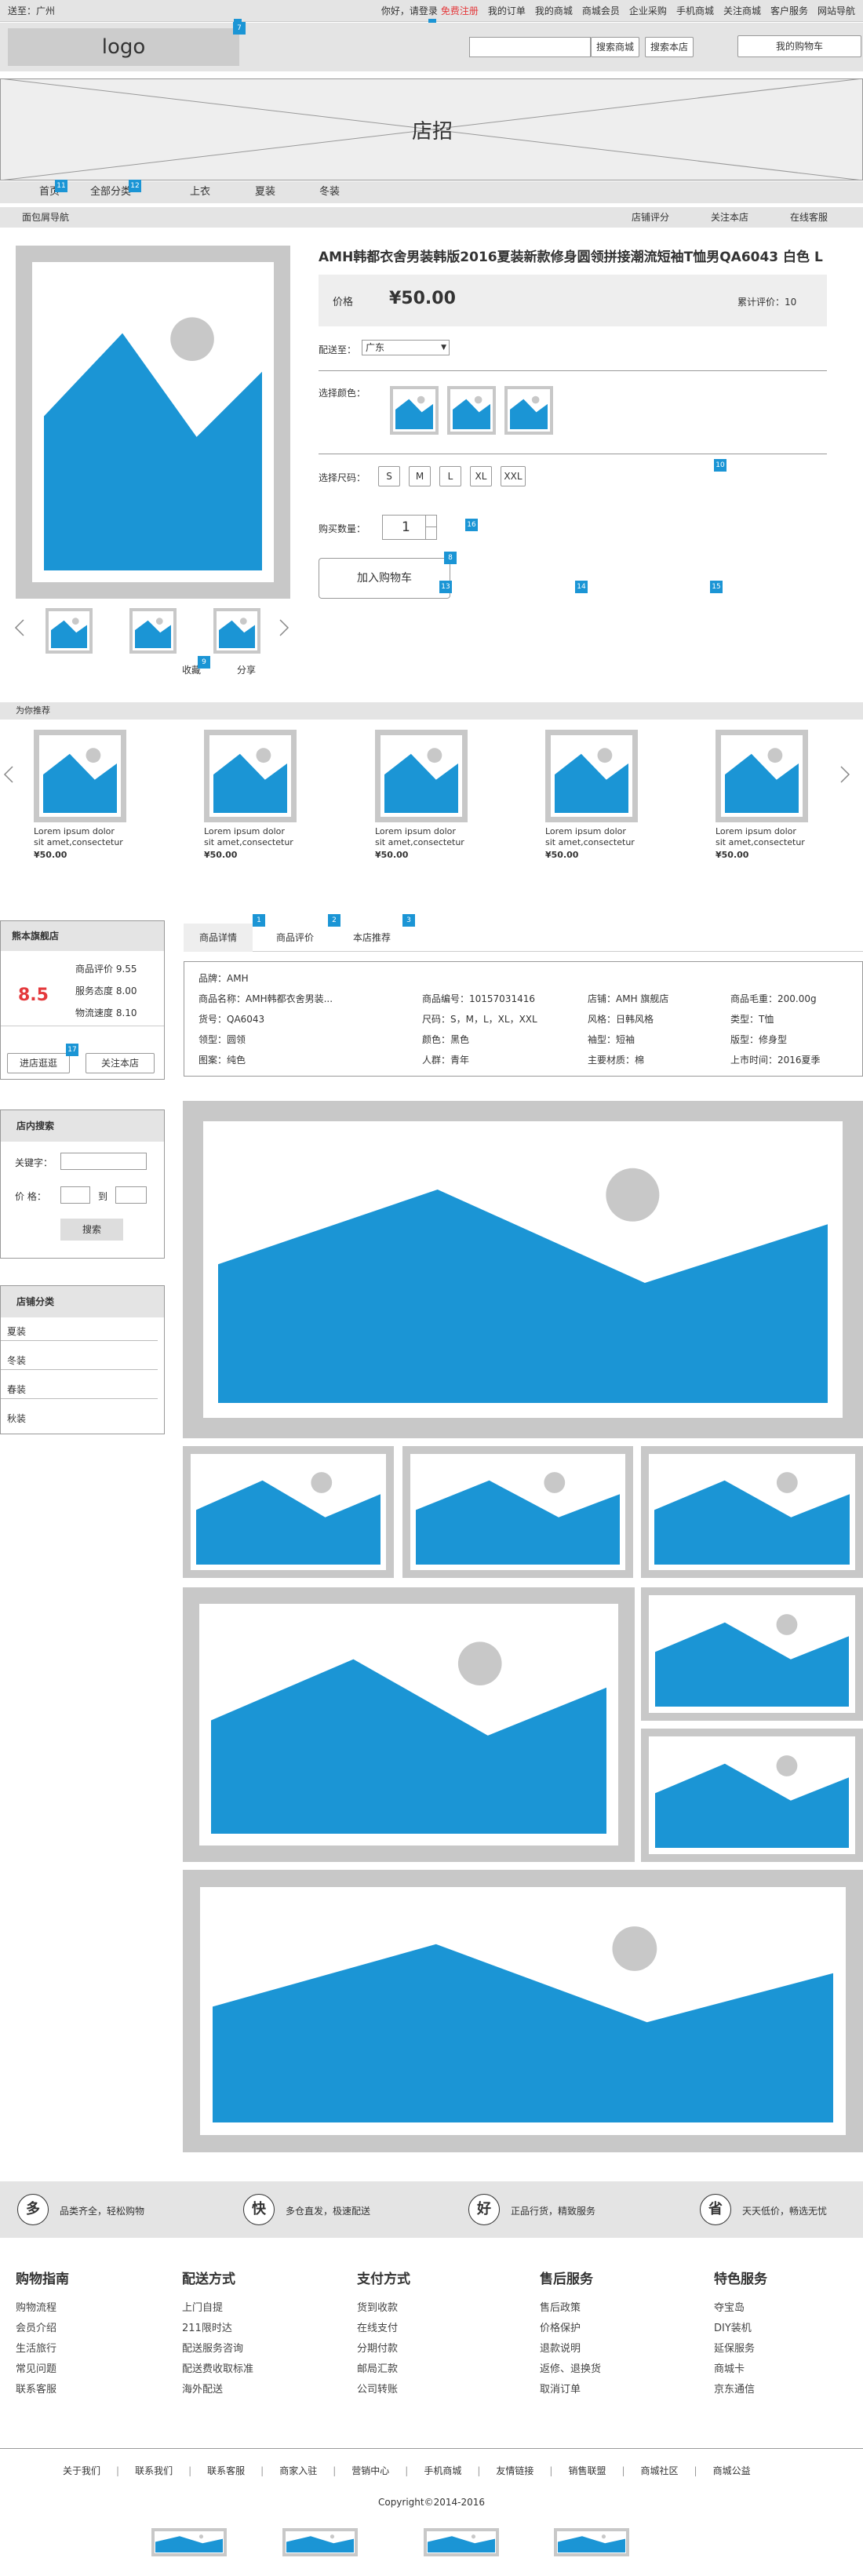 The width and height of the screenshot is (863, 2576). What do you see at coordinates (218, 2329) in the screenshot?
I see `footer-link: 211限时达` at bounding box center [218, 2329].